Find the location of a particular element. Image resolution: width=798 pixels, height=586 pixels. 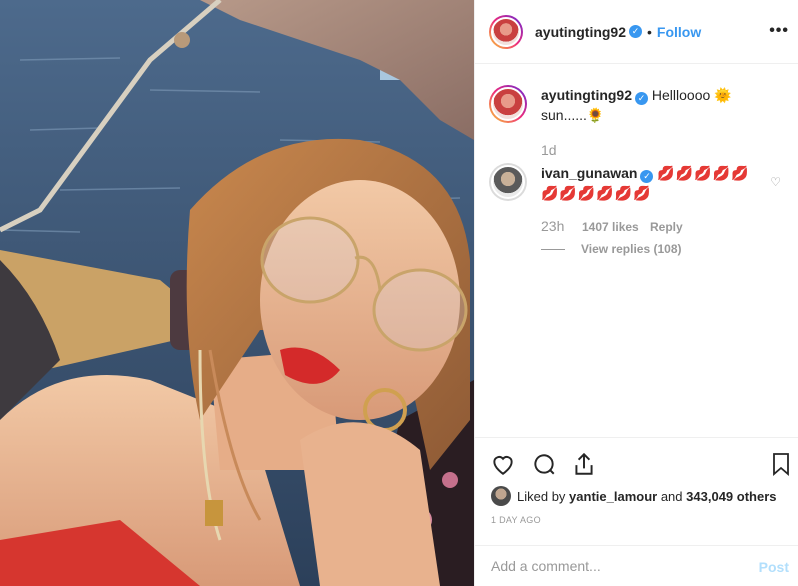

post-button: Post is located at coordinates (774, 567).